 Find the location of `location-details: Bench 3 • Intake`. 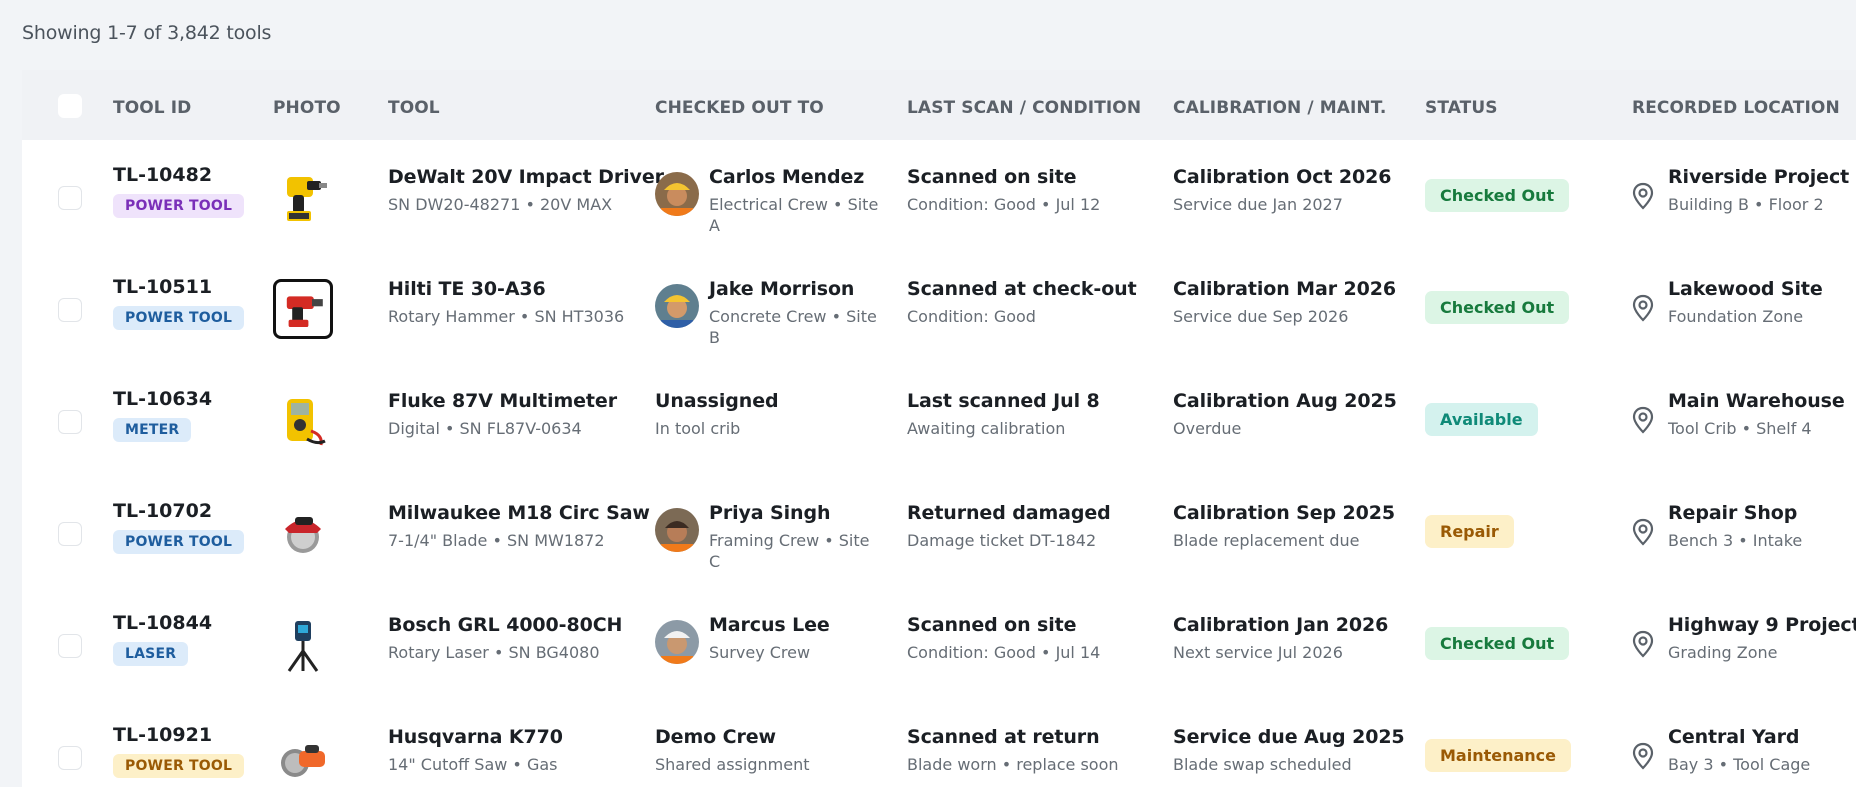

location-details: Bench 3 • Intake is located at coordinates (1735, 540).